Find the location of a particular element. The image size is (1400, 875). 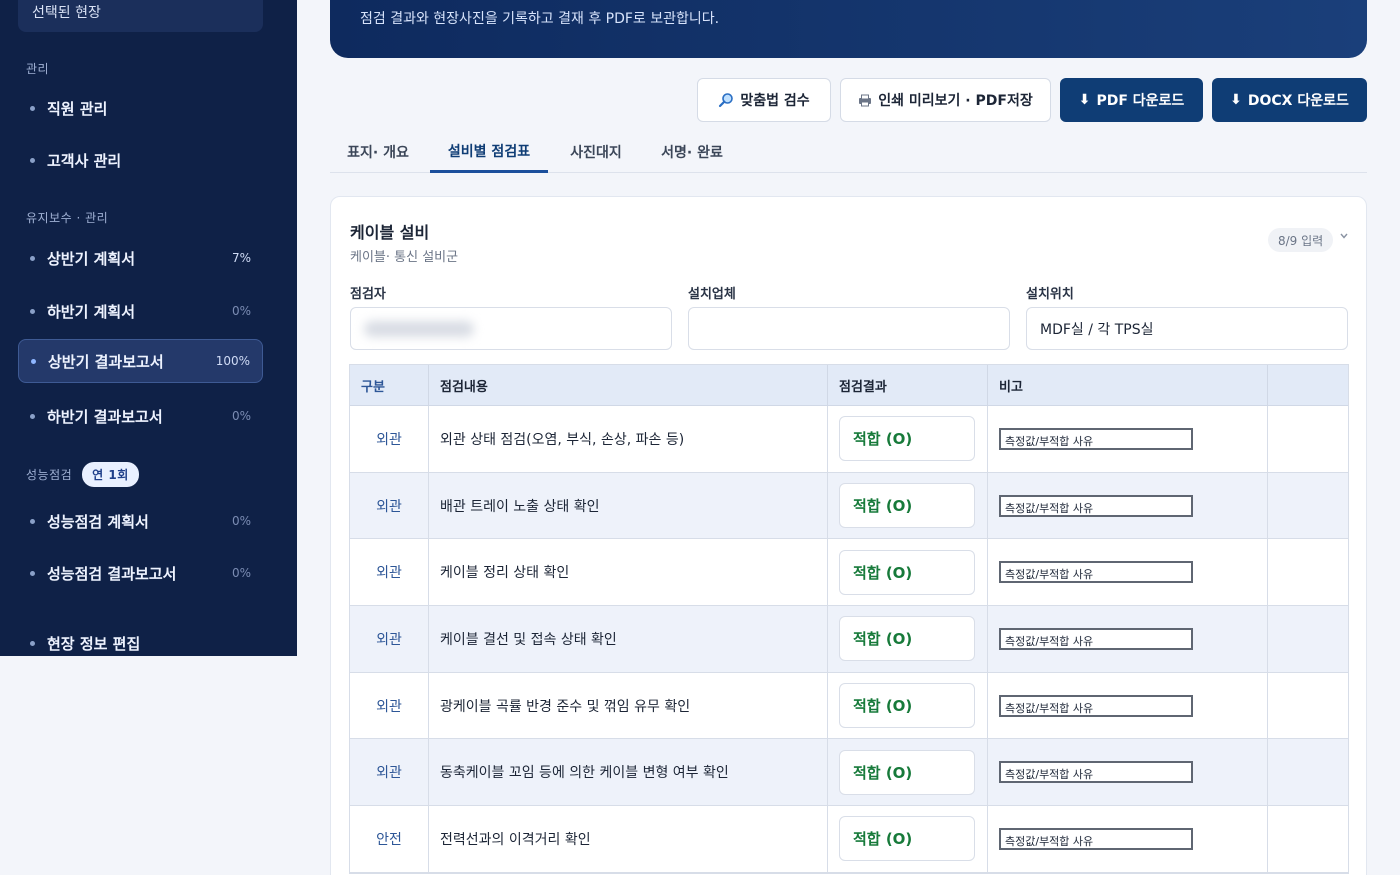

page-header-banner: 점검 결과와 현장사진을 기록하고 결재 후 PDF로 보관합니다. is located at coordinates (848, 29).